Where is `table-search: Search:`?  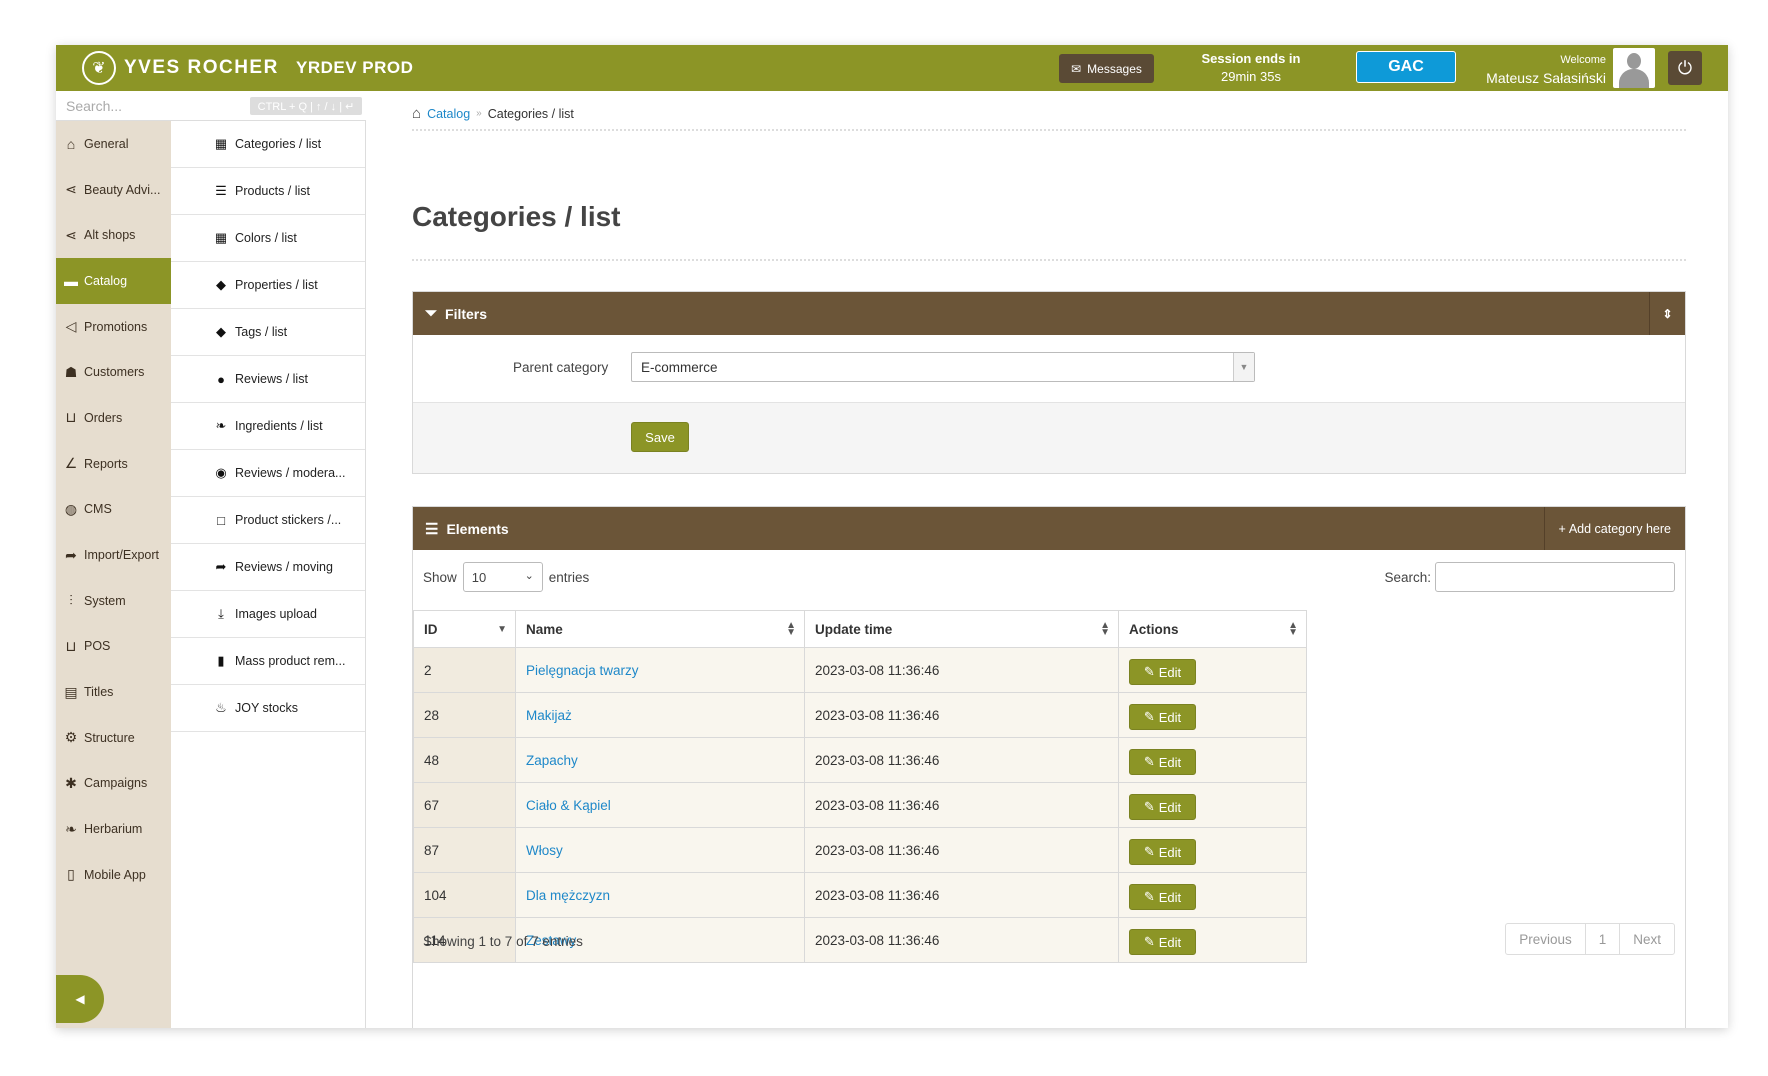 table-search: Search: is located at coordinates (1529, 577).